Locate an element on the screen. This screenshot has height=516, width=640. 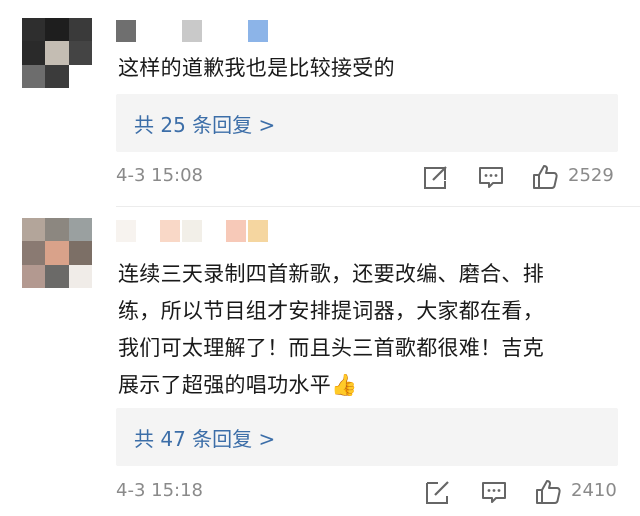
replies-box: 共 47 条回复 > is located at coordinates (367, 437).